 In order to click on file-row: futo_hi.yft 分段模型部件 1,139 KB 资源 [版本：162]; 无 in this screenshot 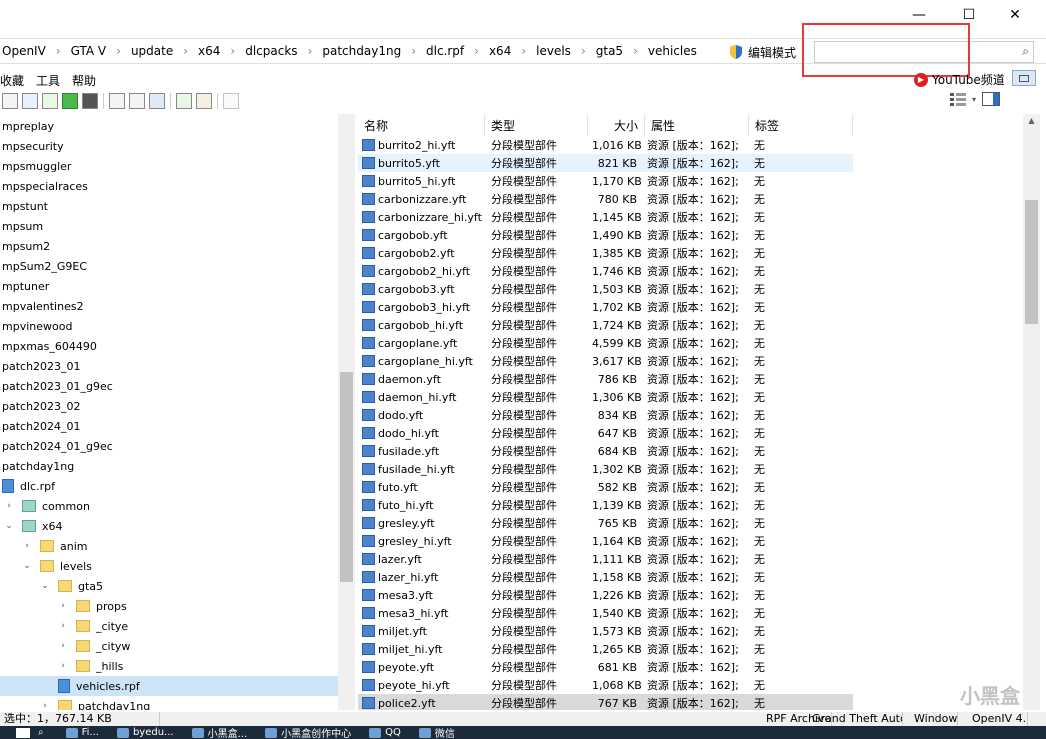, I will do `click(605, 505)`.